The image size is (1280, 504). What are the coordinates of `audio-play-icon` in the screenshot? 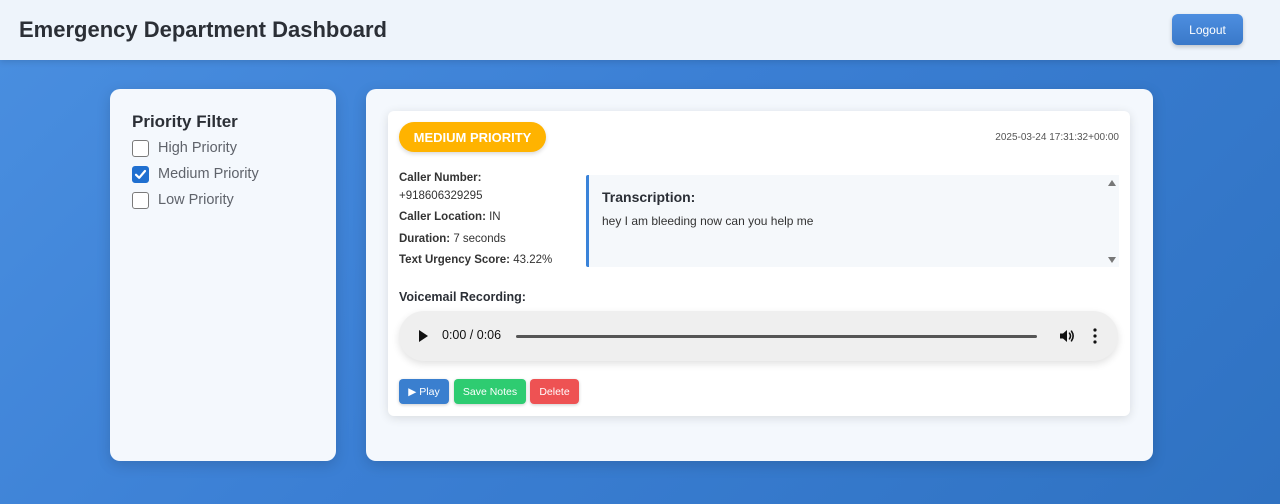 It's located at (423, 336).